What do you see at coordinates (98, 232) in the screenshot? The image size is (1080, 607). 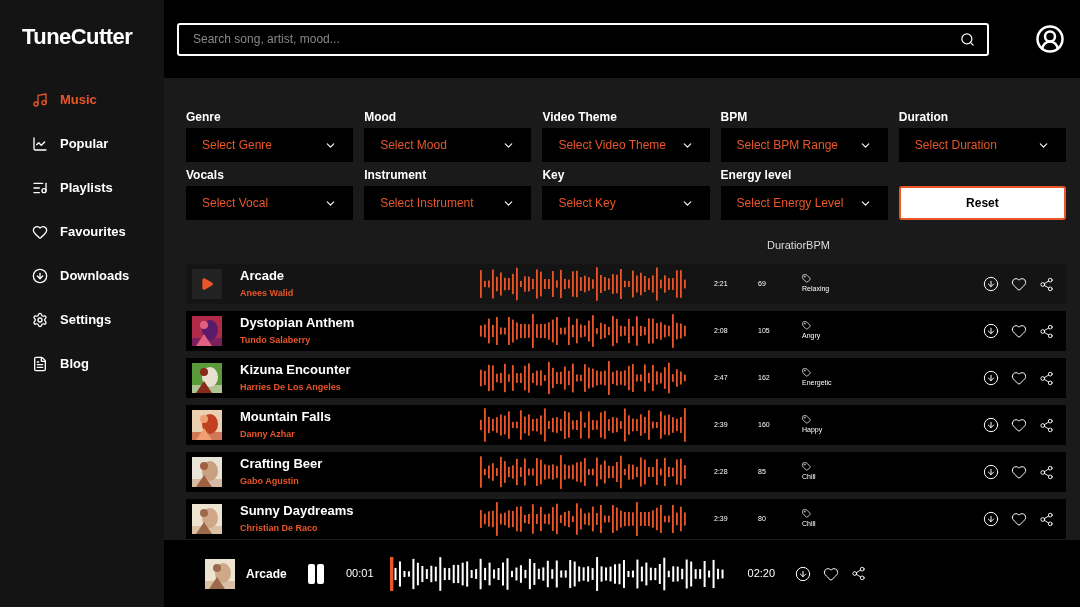 I see `sidebar-item: Favourites` at bounding box center [98, 232].